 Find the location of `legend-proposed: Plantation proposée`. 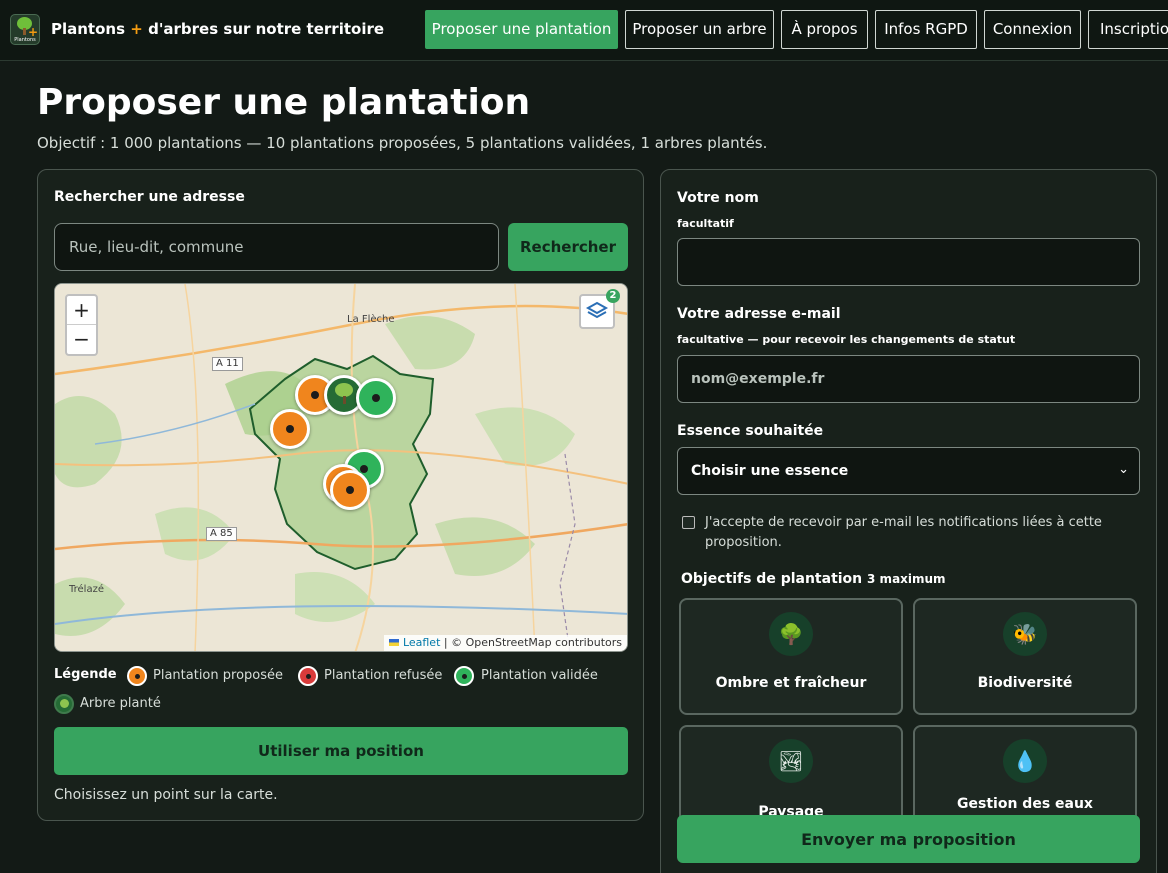

legend-proposed: Plantation proposée is located at coordinates (218, 675).